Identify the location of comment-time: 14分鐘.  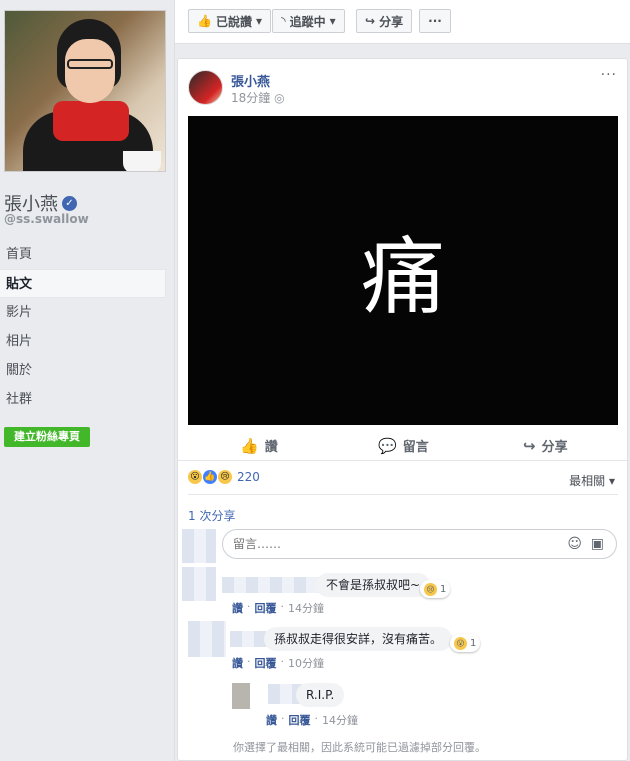
(306, 608).